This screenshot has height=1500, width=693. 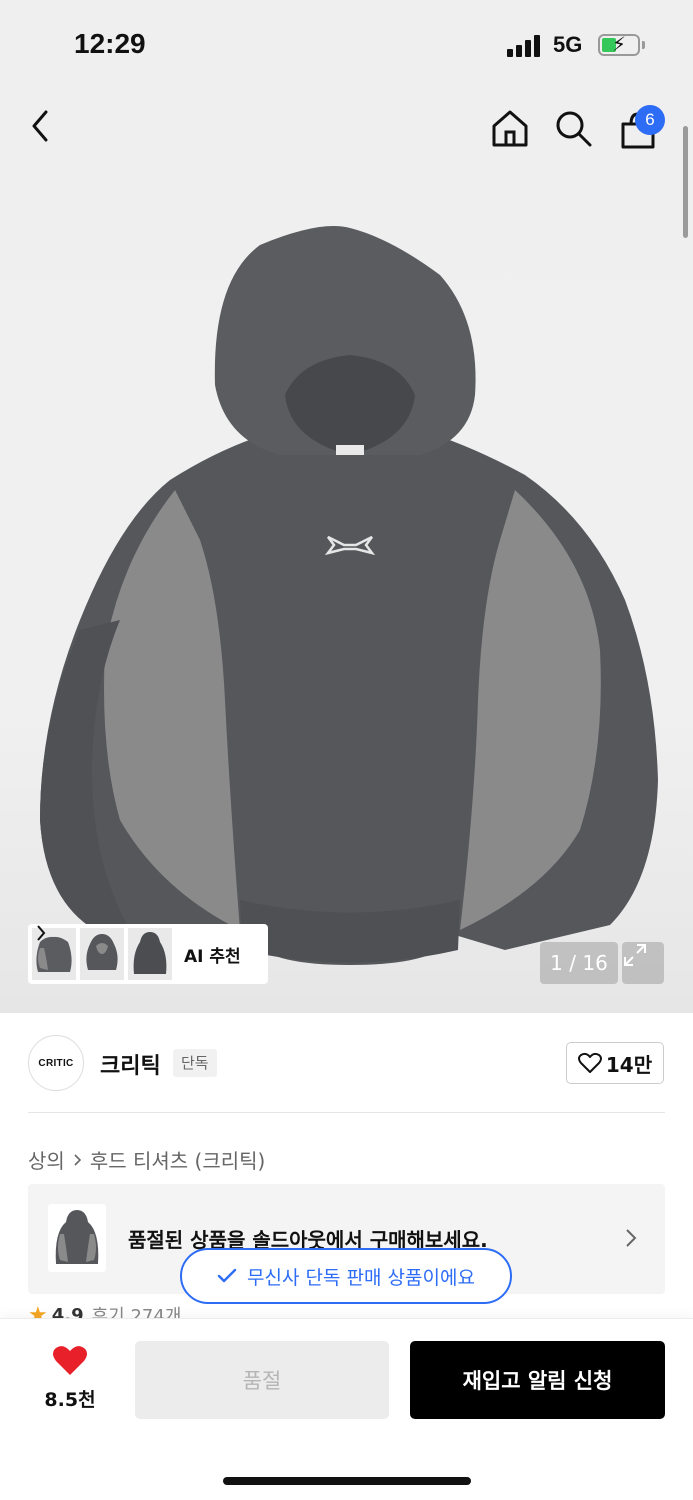 What do you see at coordinates (70, 1378) in the screenshot?
I see `favorite-button: 8.5천` at bounding box center [70, 1378].